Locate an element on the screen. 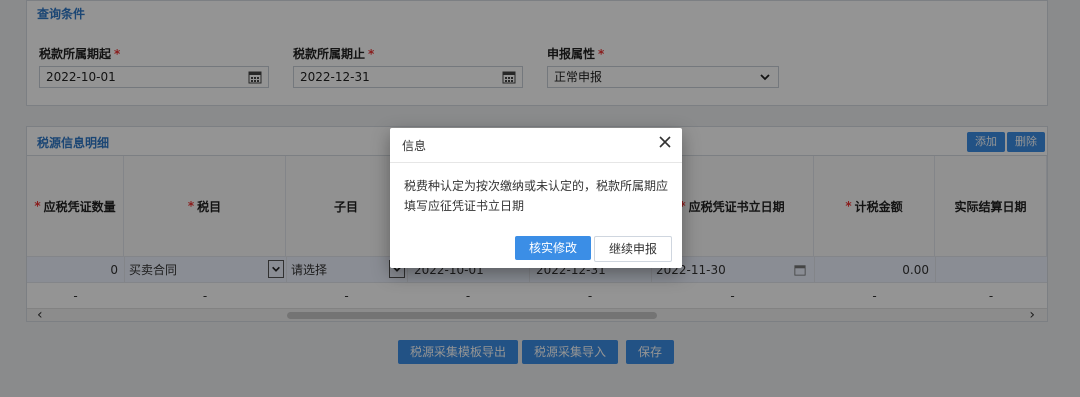 This screenshot has height=397, width=1080. confirm-modify-button: 核实修改 is located at coordinates (553, 248).